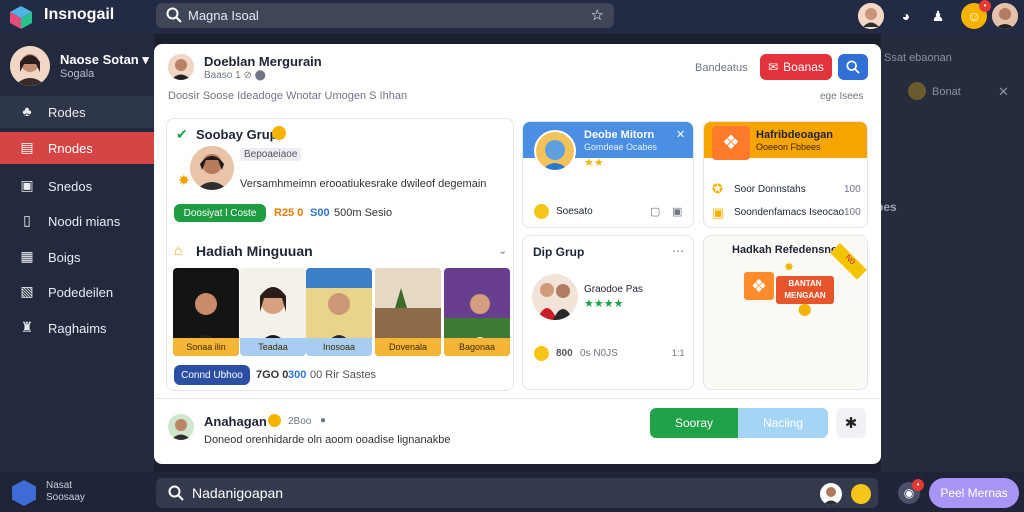  What do you see at coordinates (408, 347) in the screenshot?
I see `photo-label: Dovenala` at bounding box center [408, 347].